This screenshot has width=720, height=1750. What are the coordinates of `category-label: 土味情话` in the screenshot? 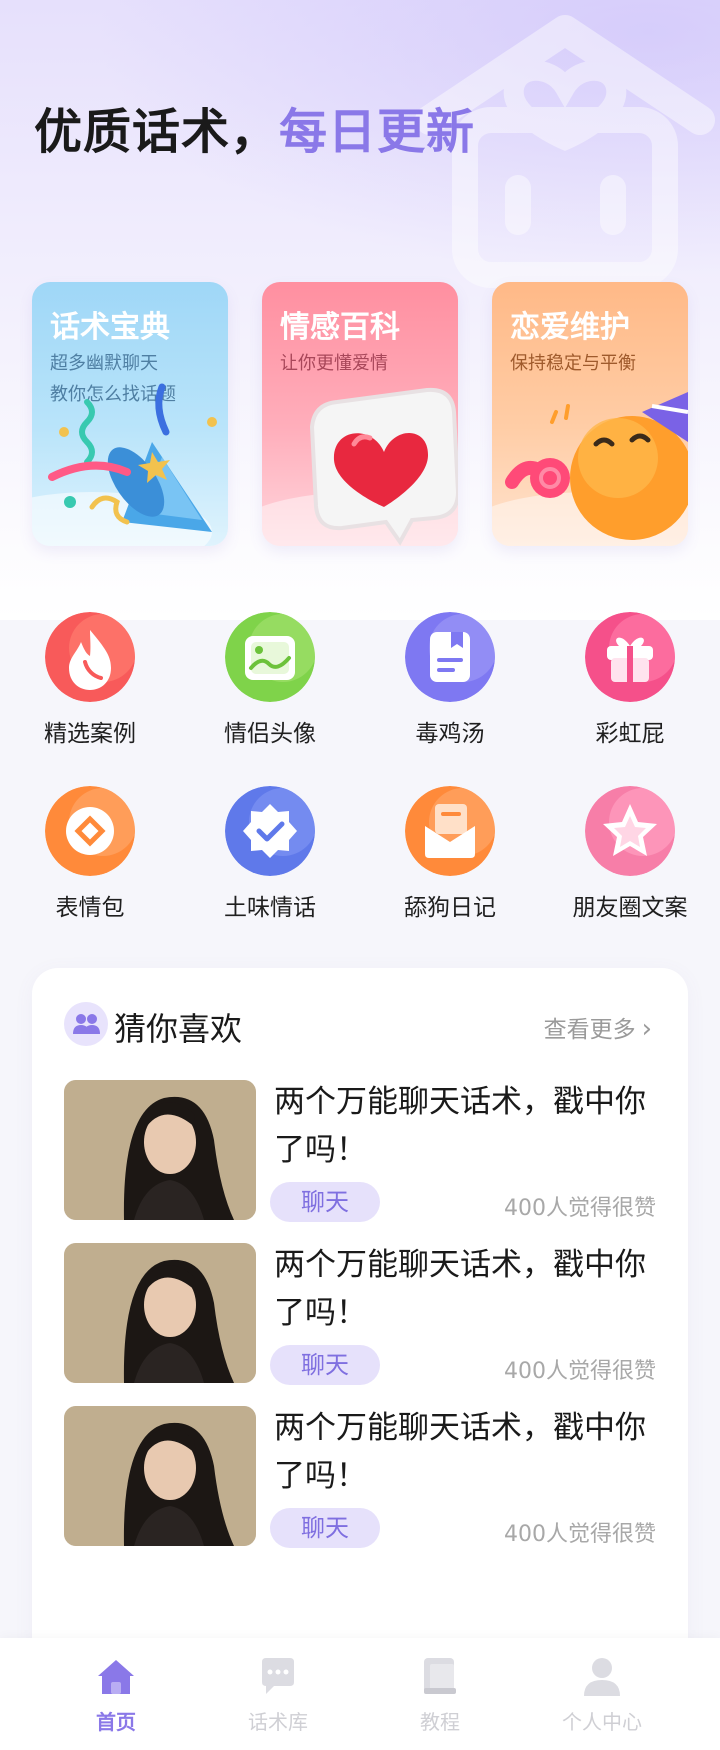 It's located at (270, 908).